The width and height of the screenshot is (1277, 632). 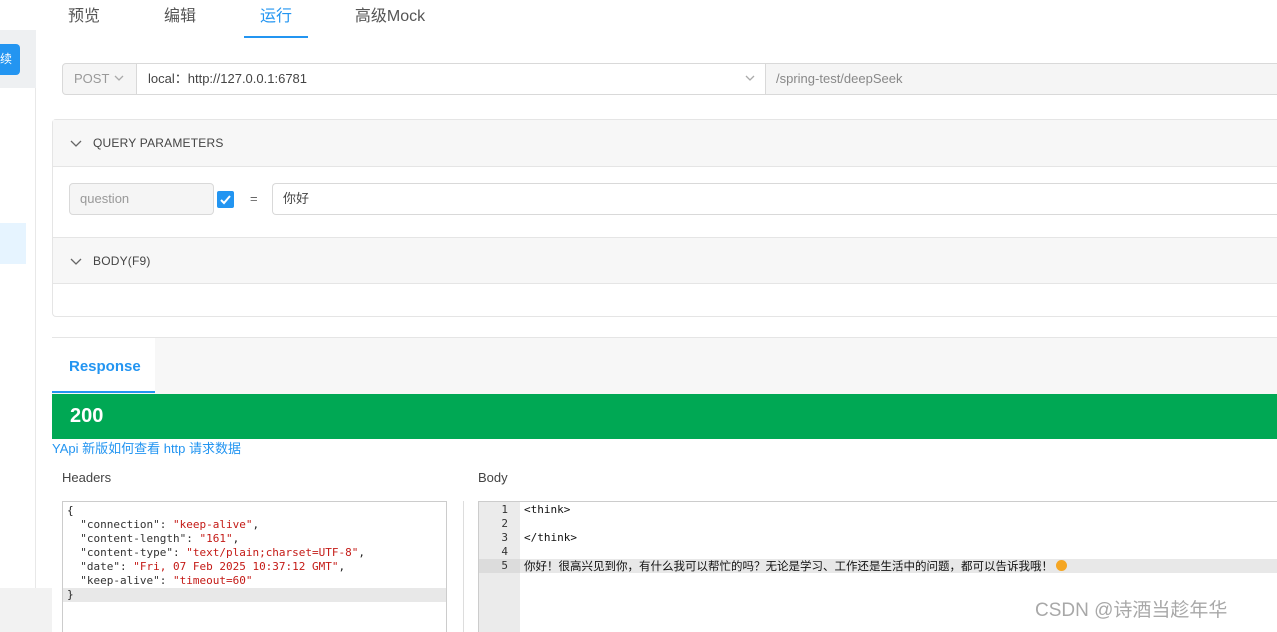 What do you see at coordinates (878, 552) in the screenshot?
I see `code-line: 4` at bounding box center [878, 552].